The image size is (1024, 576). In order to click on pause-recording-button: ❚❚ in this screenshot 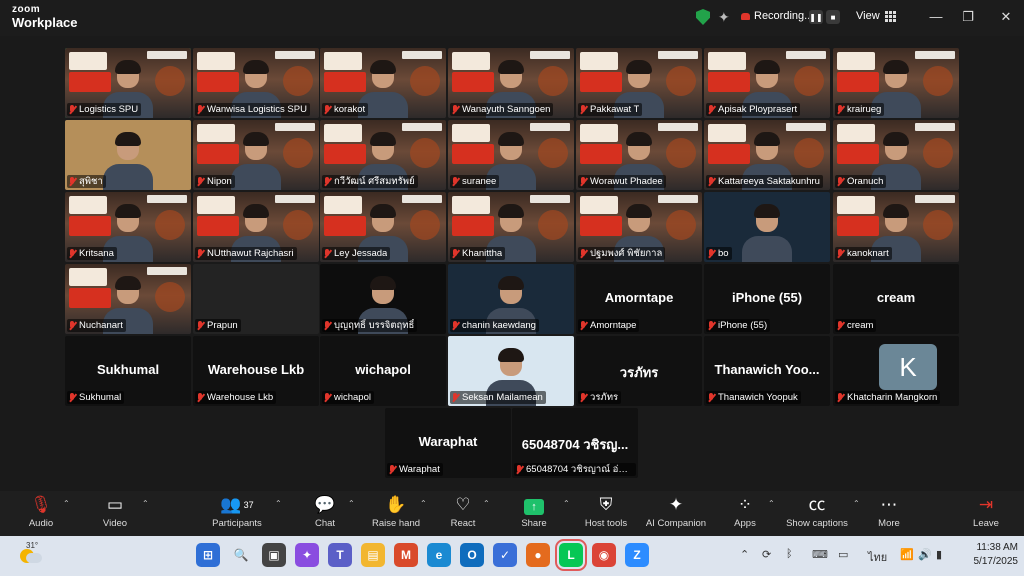, I will do `click(816, 17)`.